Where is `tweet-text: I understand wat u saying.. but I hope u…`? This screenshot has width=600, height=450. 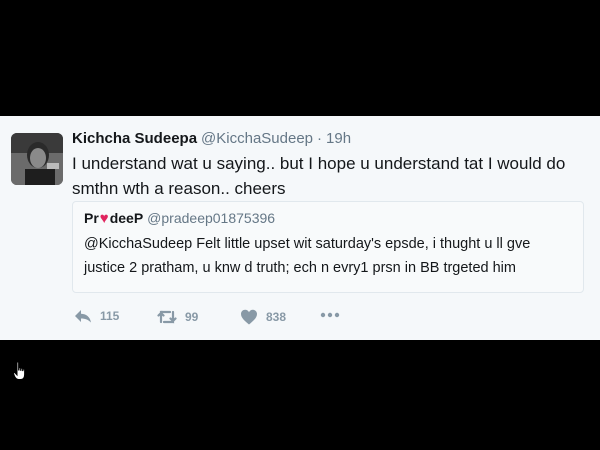
tweet-text: I understand wat u saying.. but I hope u… is located at coordinates (319, 176).